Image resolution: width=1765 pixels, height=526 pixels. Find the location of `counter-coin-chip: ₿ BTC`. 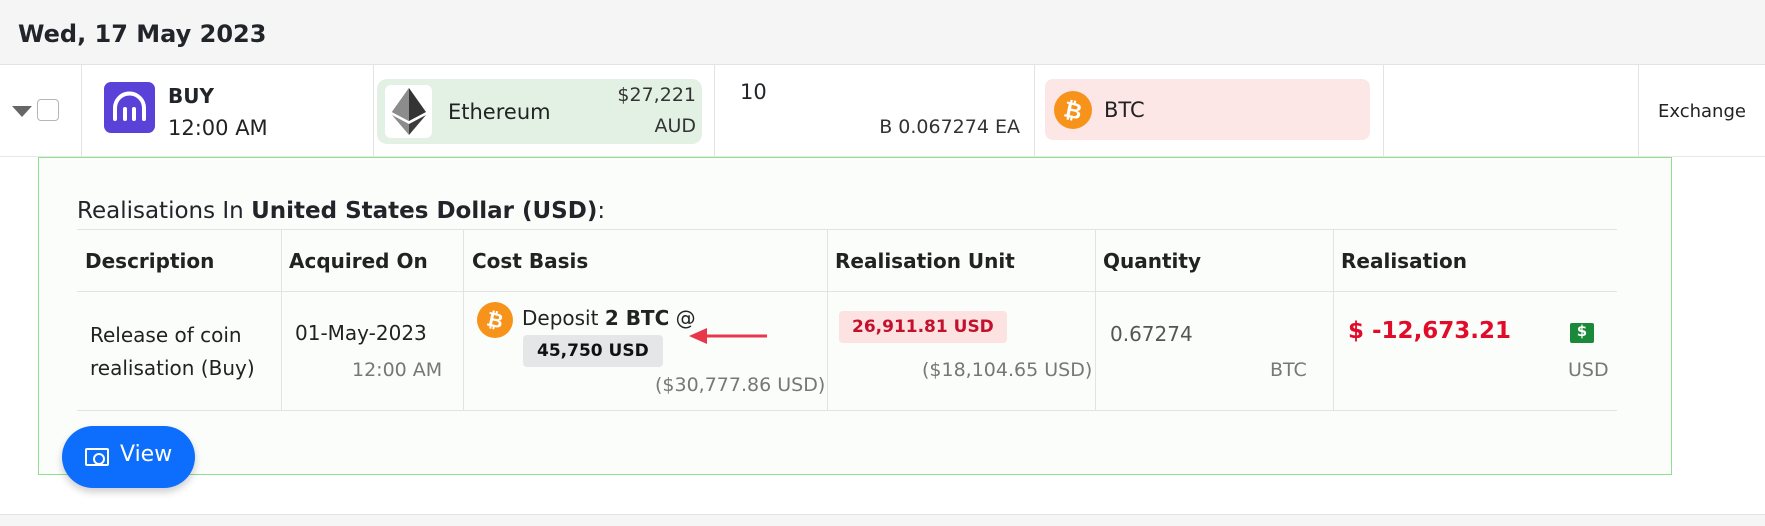

counter-coin-chip: ₿ BTC is located at coordinates (1207, 109).